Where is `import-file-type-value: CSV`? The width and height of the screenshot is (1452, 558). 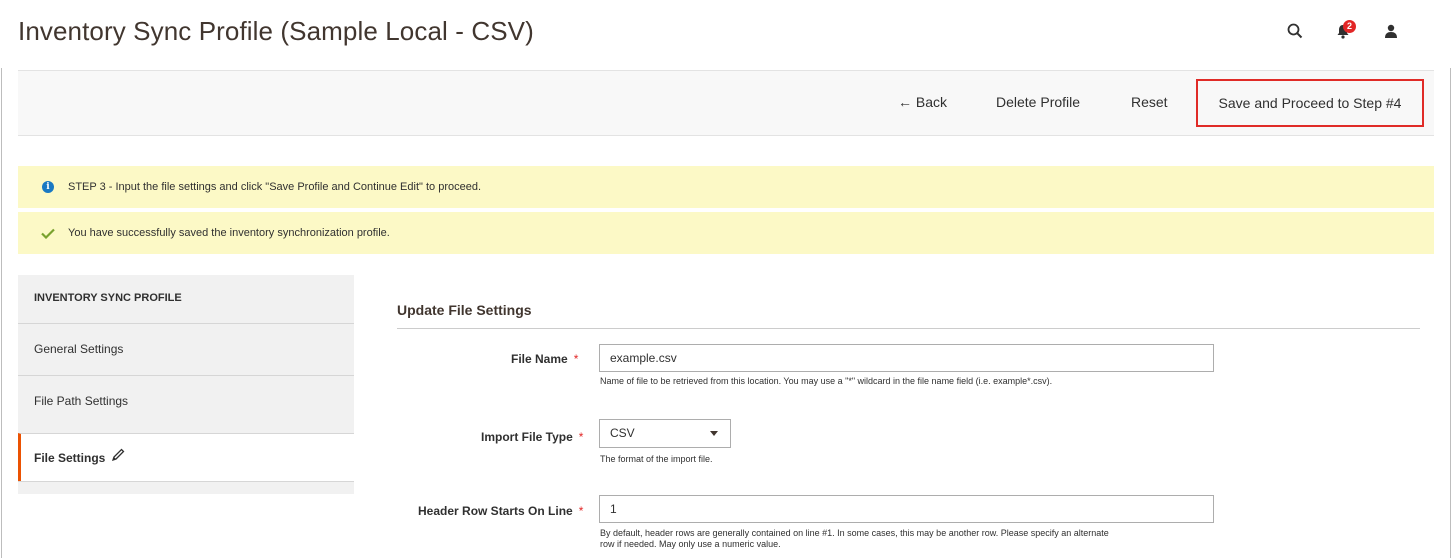 import-file-type-value: CSV is located at coordinates (622, 433).